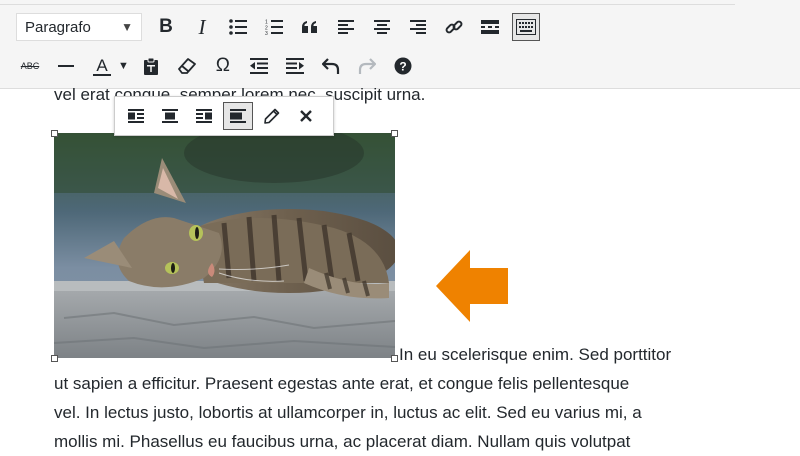  I want to click on format-select: Paragrafo ▼, so click(79, 27).